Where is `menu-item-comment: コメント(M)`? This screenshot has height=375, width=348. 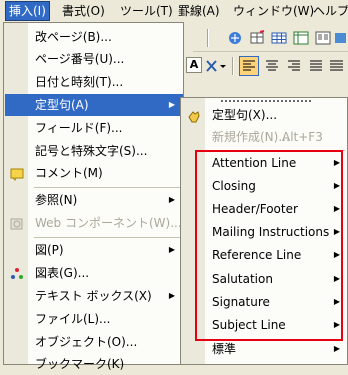 menu-item-comment: コメント(M) is located at coordinates (94, 173).